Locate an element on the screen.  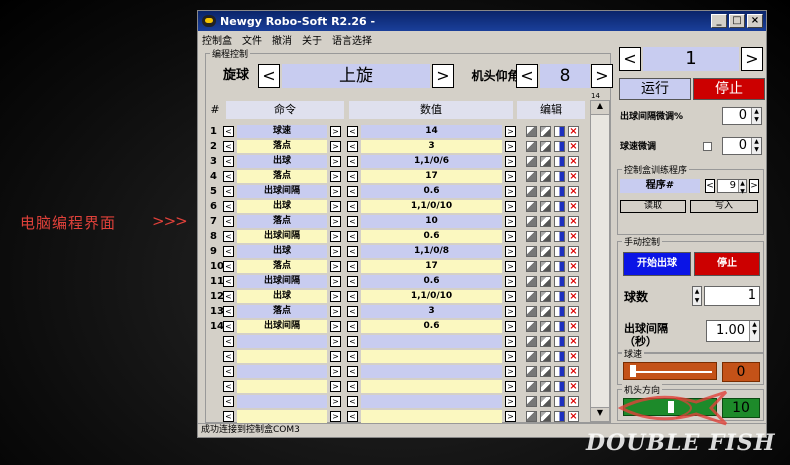
angle-prev-button: < is located at coordinates (527, 76).